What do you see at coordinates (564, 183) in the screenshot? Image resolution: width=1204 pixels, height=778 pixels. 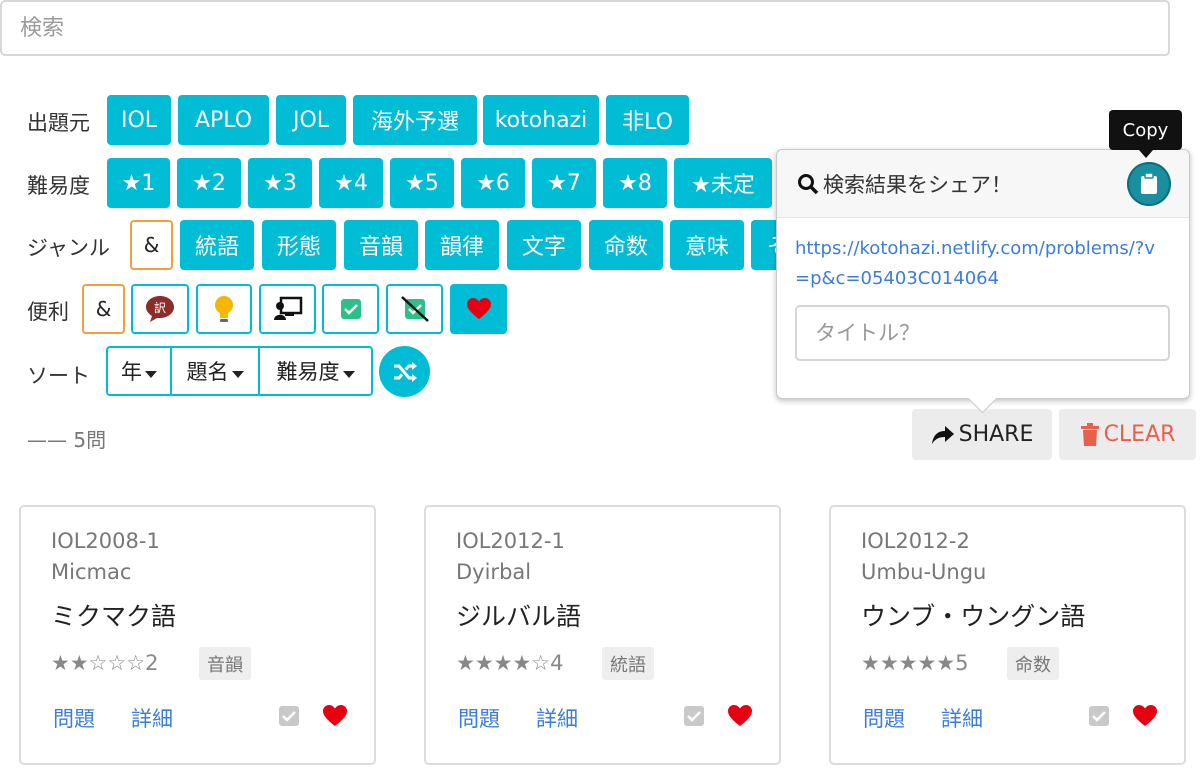 I see `difficulty-chip-7: ★7` at bounding box center [564, 183].